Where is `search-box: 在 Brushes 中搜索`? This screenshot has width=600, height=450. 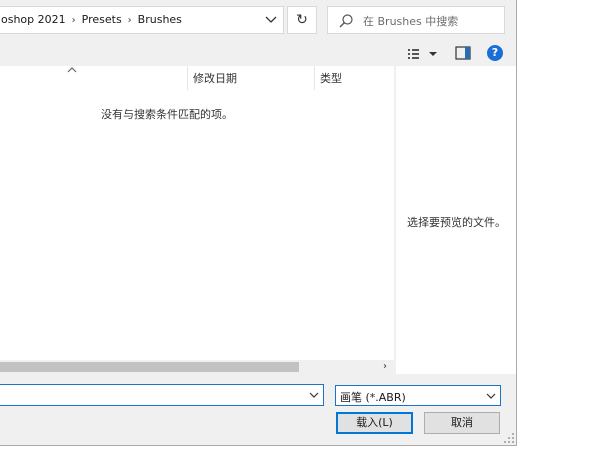
search-box: 在 Brushes 中搜索 is located at coordinates (416, 20).